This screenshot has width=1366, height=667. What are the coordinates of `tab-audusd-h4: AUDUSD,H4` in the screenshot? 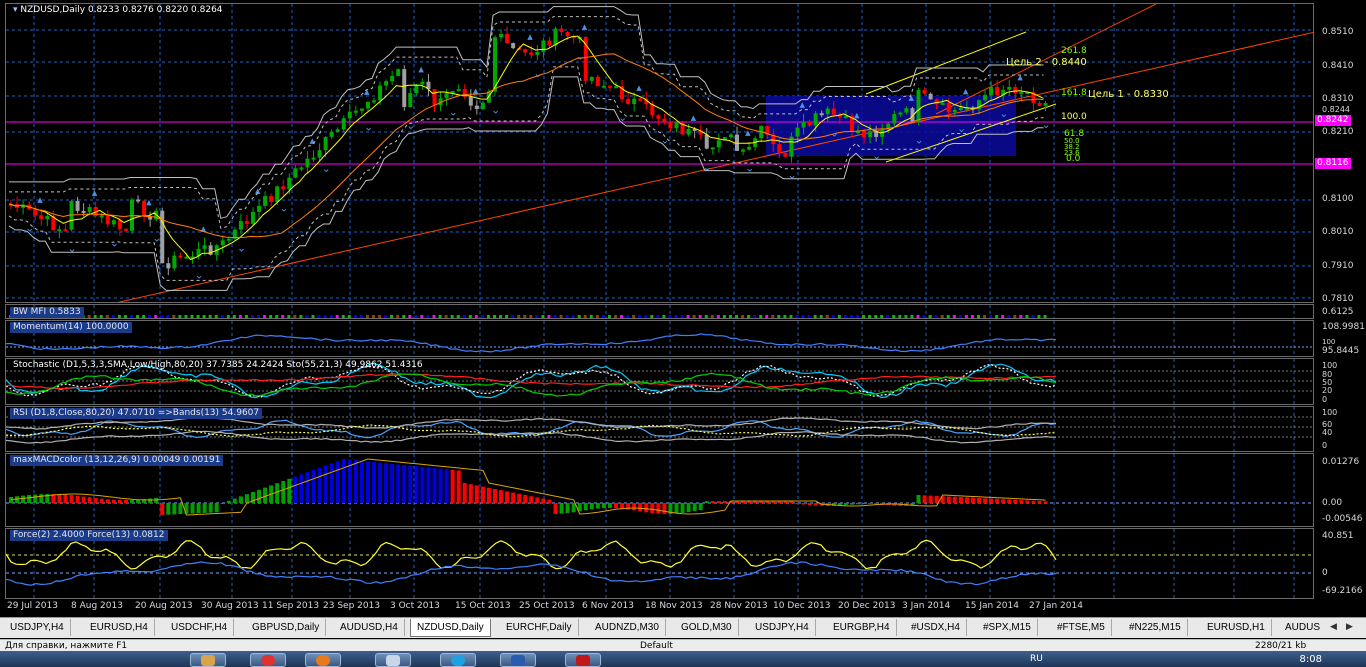 It's located at (369, 627).